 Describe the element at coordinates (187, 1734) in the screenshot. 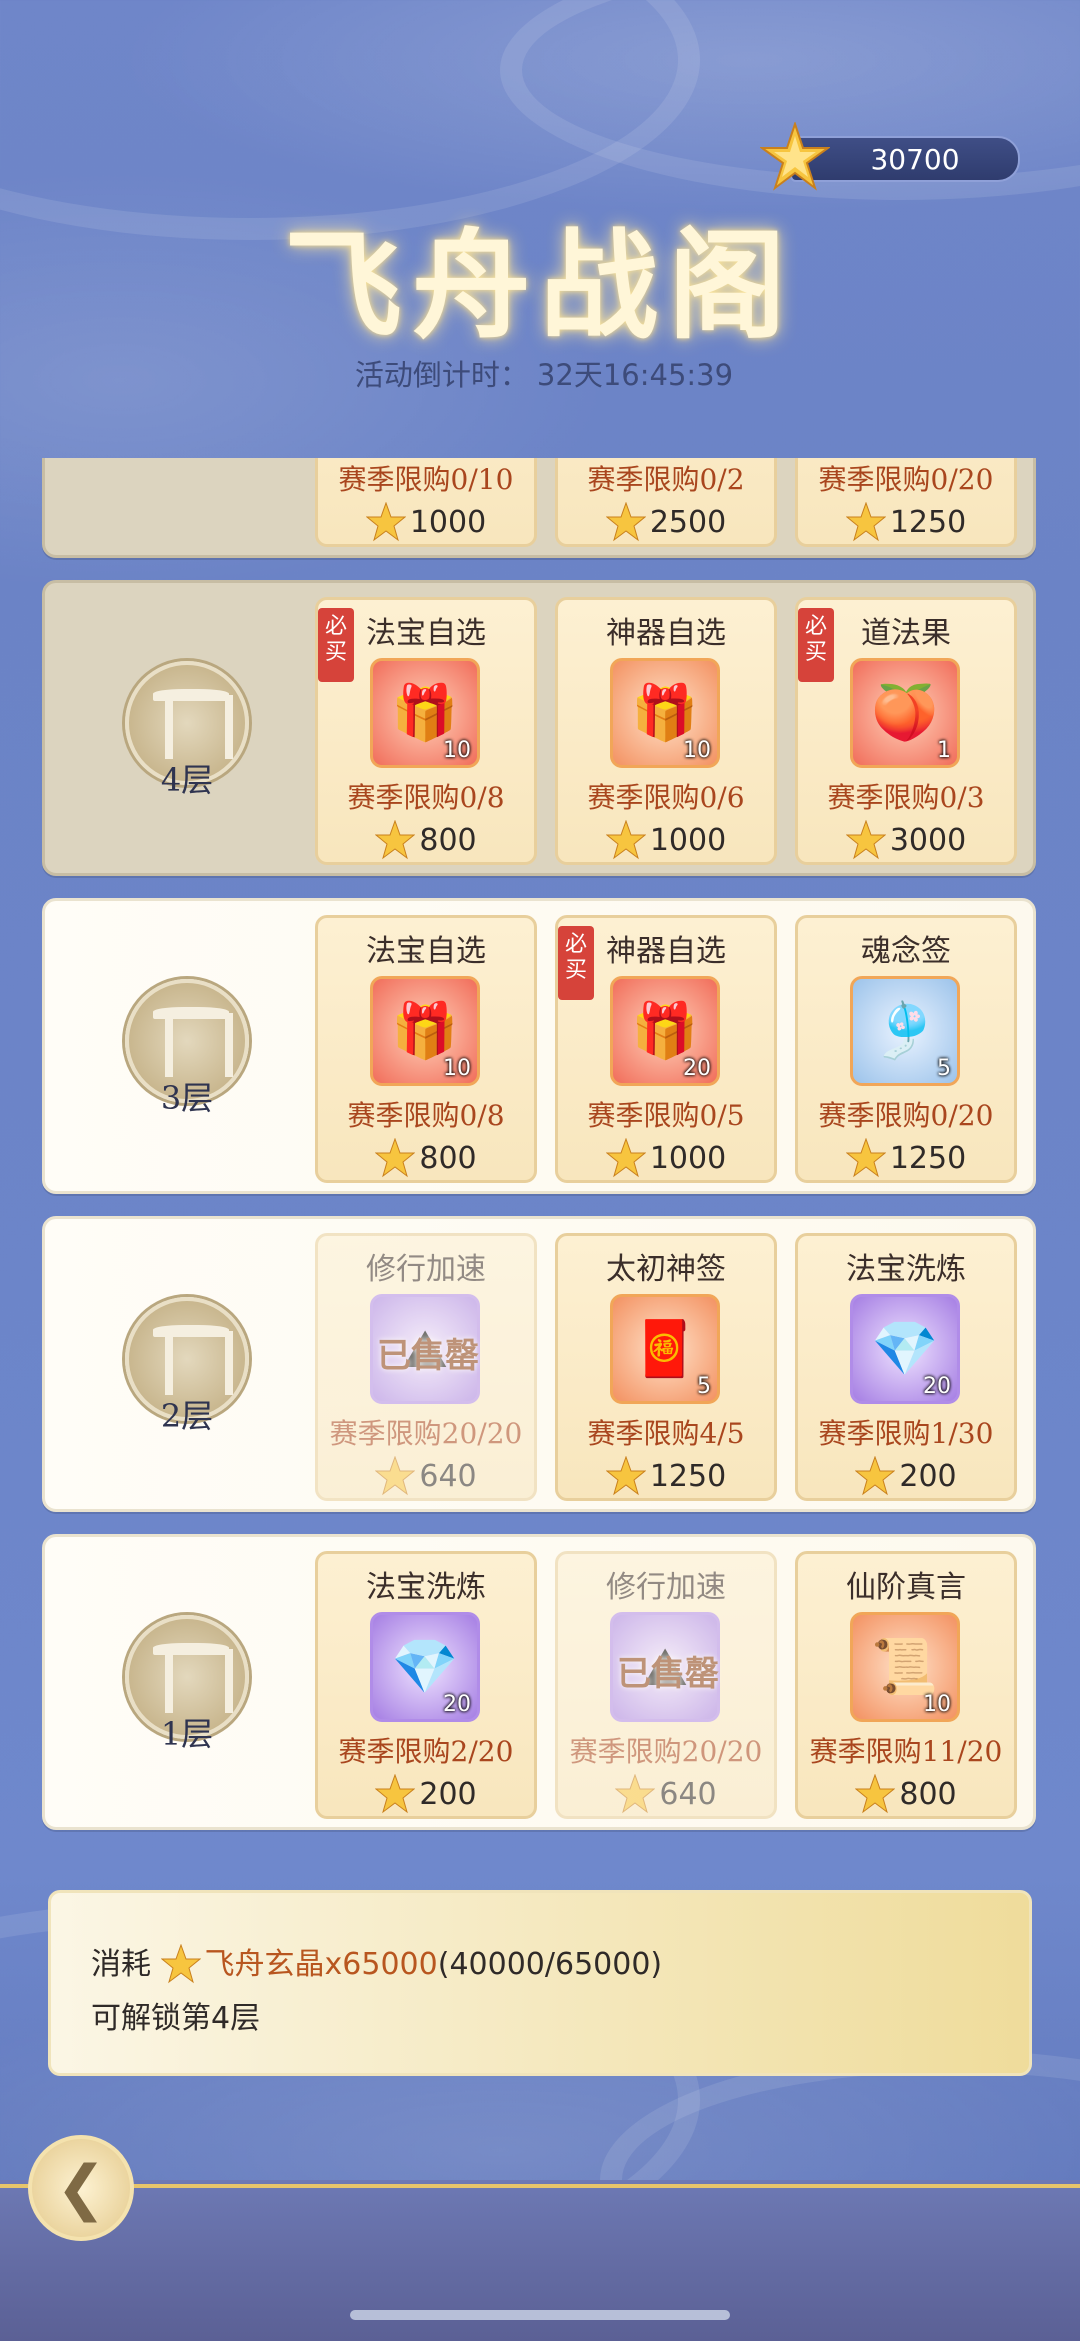

I see `floor-label: 1层` at that location.